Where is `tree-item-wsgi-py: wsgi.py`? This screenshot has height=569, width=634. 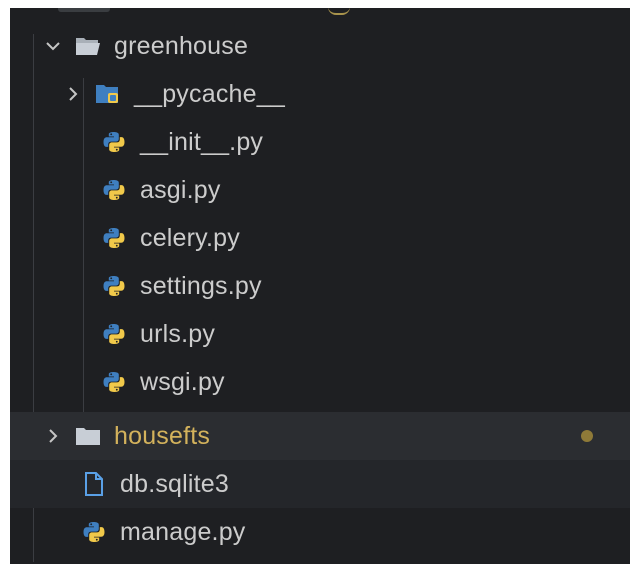 tree-item-wsgi-py: wsgi.py is located at coordinates (320, 382).